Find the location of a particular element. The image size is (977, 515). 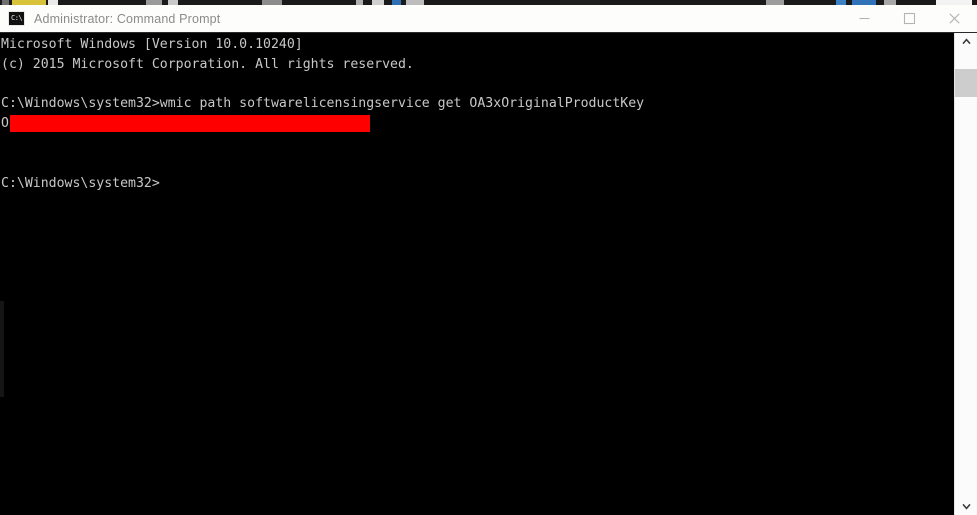

chevron-down-icon is located at coordinates (966, 506).